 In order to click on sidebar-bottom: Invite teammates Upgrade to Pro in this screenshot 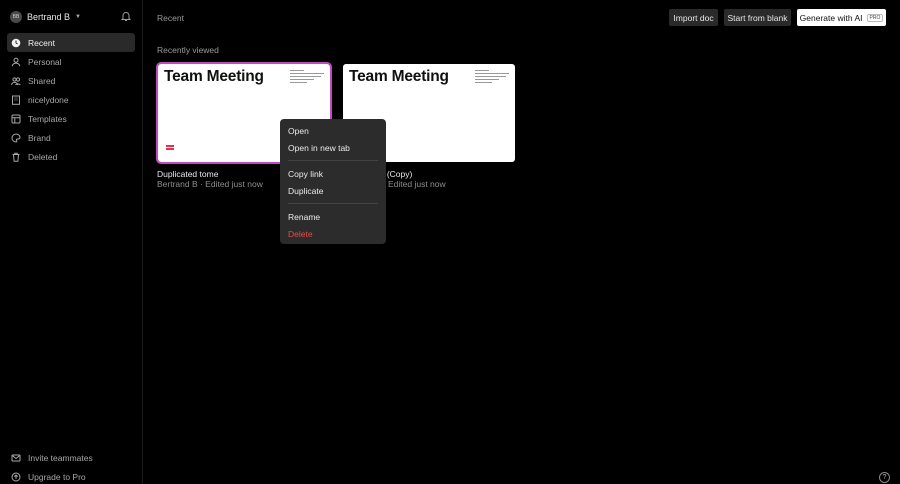, I will do `click(71, 466)`.